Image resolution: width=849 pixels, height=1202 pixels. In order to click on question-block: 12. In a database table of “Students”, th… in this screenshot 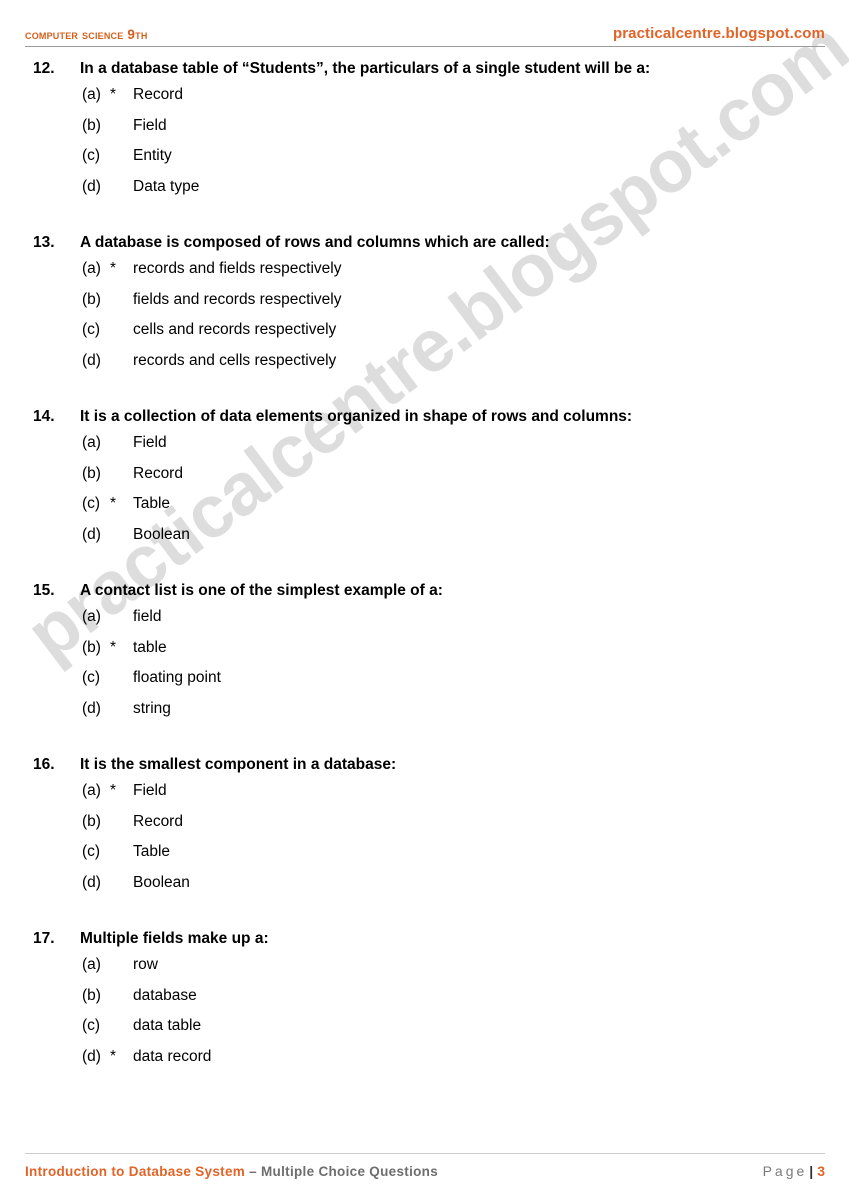, I will do `click(424, 131)`.